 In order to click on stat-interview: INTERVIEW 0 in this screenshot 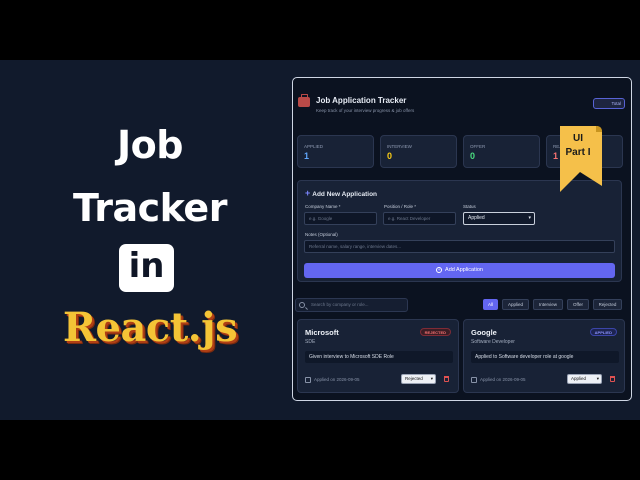, I will do `click(418, 151)`.